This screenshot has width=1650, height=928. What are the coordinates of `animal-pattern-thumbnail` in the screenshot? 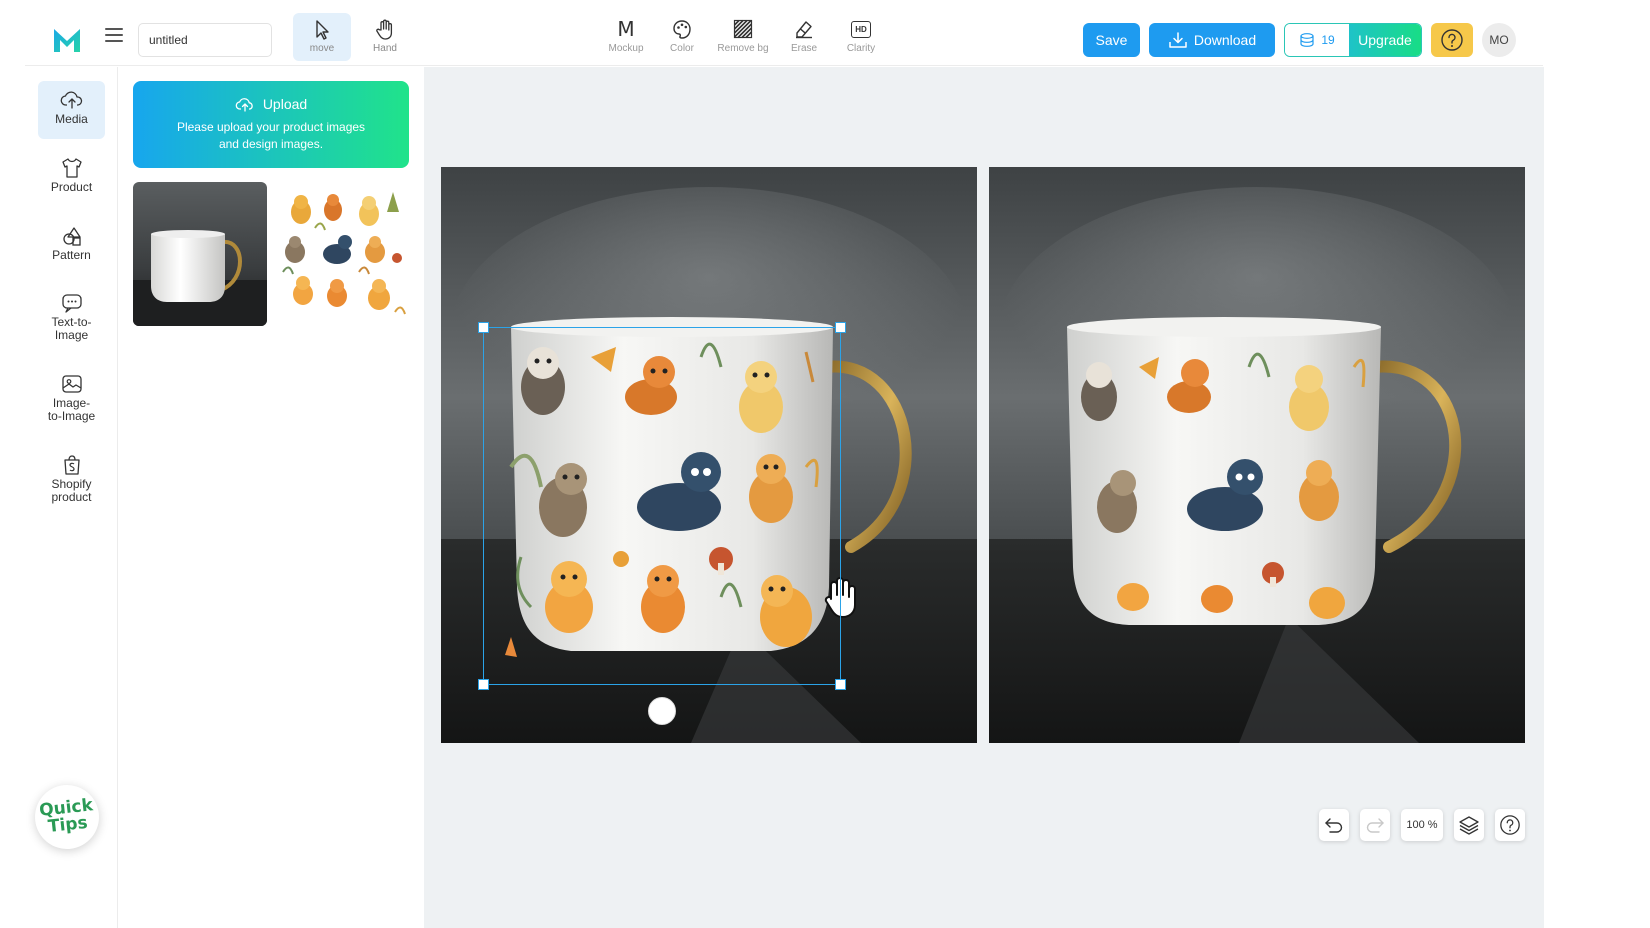 It's located at (344, 253).